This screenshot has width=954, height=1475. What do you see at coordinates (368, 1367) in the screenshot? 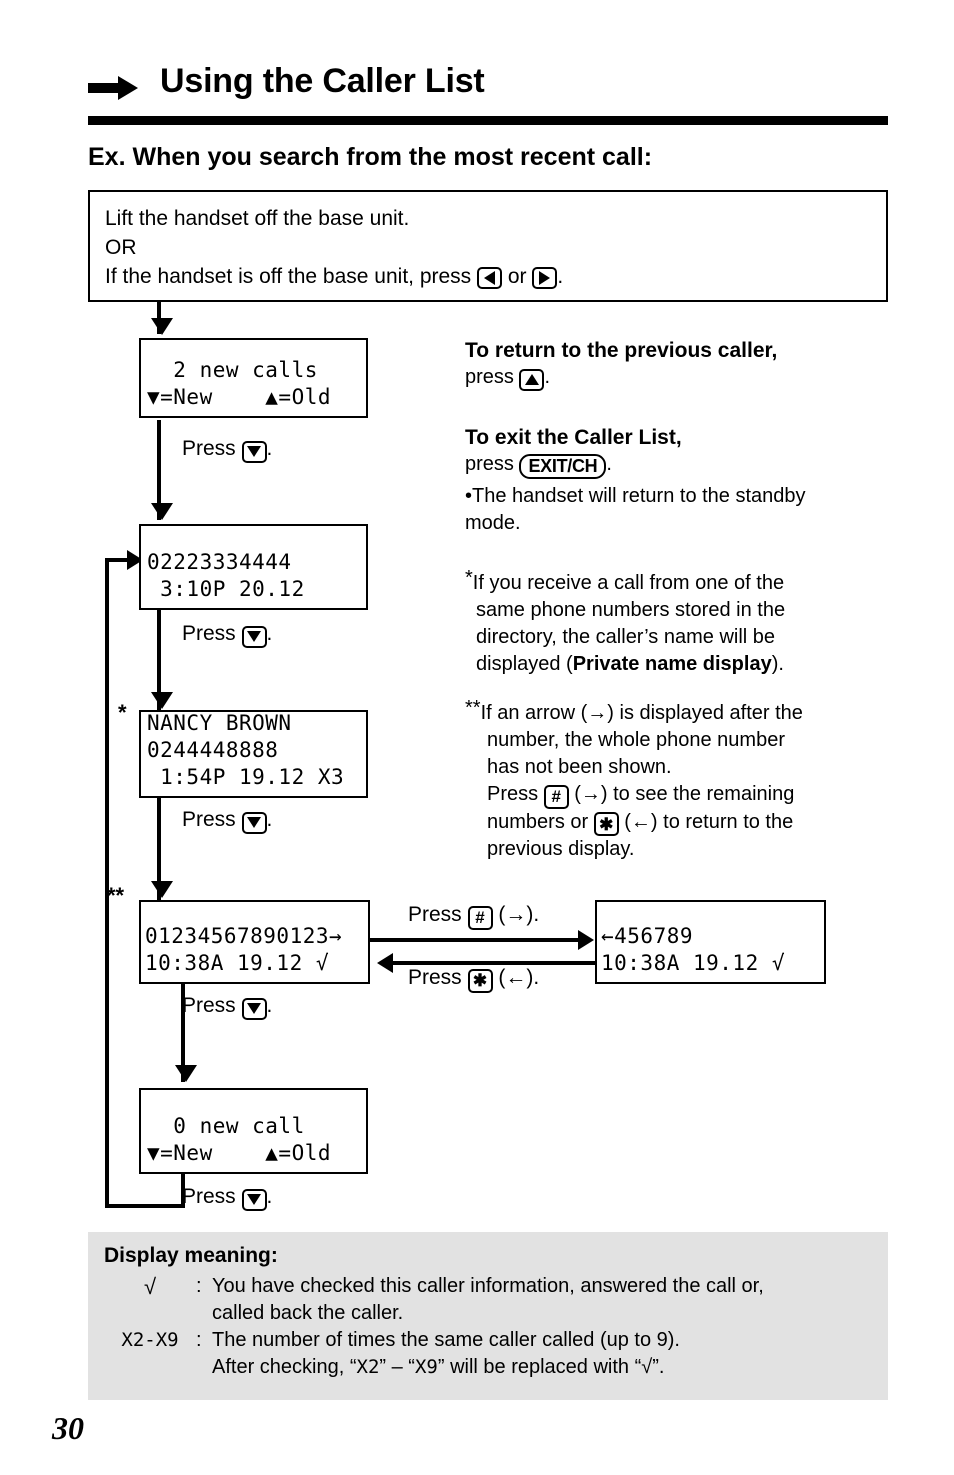
I see `count-sym-x2: X2` at bounding box center [368, 1367].